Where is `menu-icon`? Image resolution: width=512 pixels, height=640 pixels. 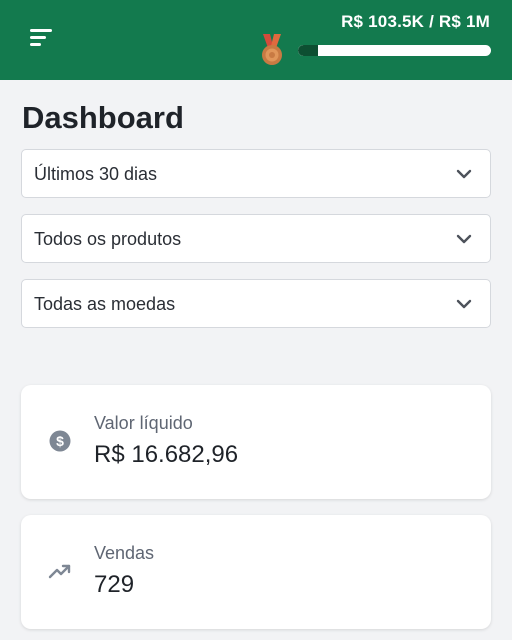 menu-icon is located at coordinates (41, 37).